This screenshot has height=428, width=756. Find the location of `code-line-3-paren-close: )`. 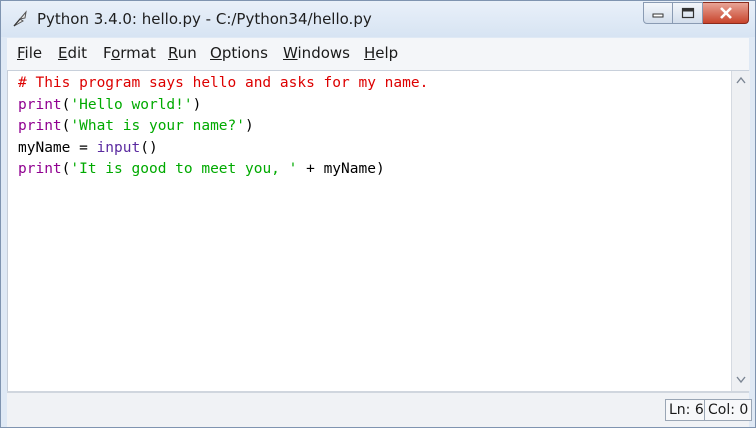

code-line-3-paren-close: ) is located at coordinates (249, 126).